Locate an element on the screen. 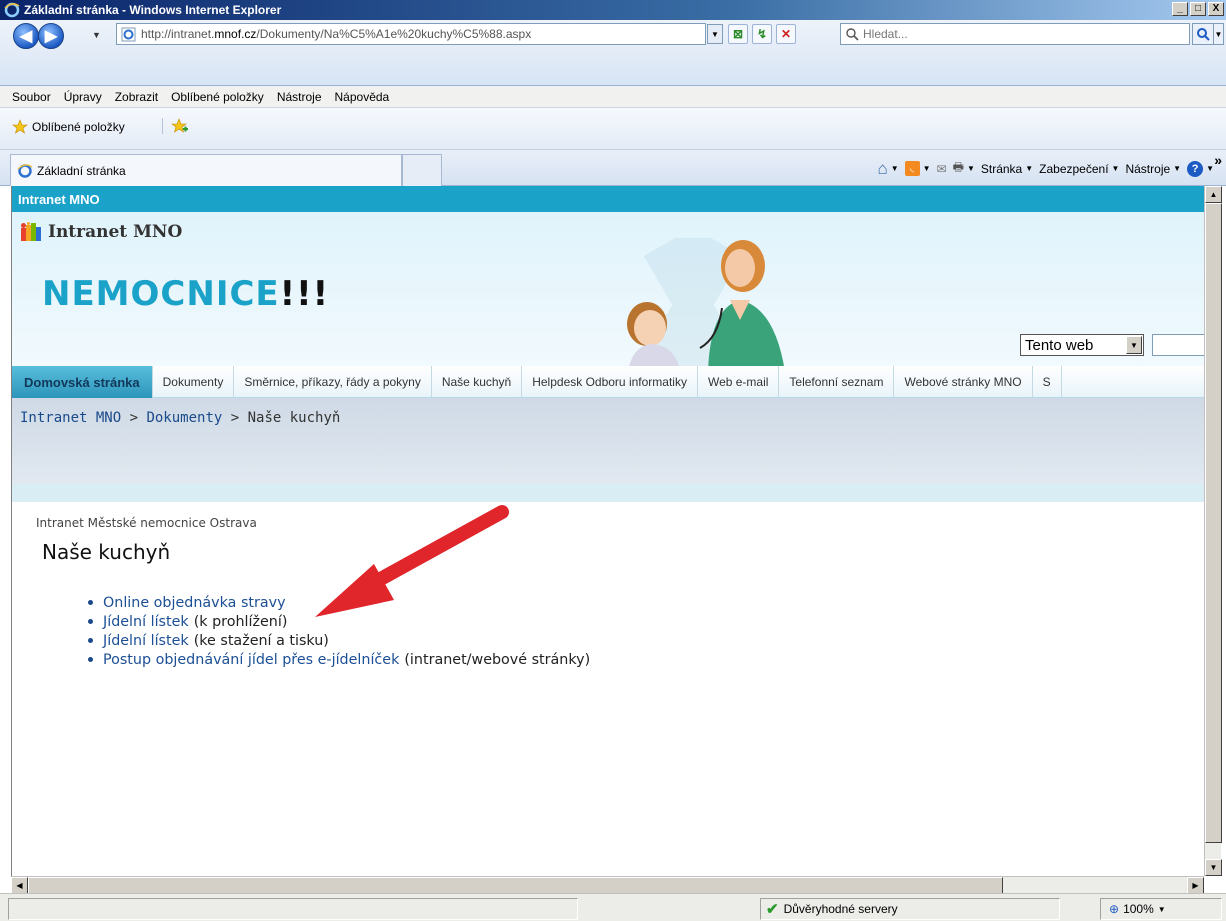 The width and height of the screenshot is (1226, 921). menu-favorites: Oblíbené položky is located at coordinates (217, 97).